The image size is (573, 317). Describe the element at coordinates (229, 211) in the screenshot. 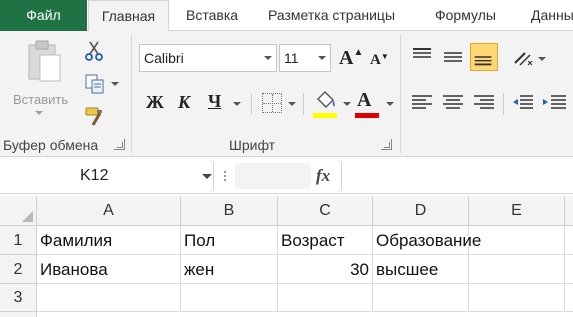

I see `column-header-b: B` at that location.